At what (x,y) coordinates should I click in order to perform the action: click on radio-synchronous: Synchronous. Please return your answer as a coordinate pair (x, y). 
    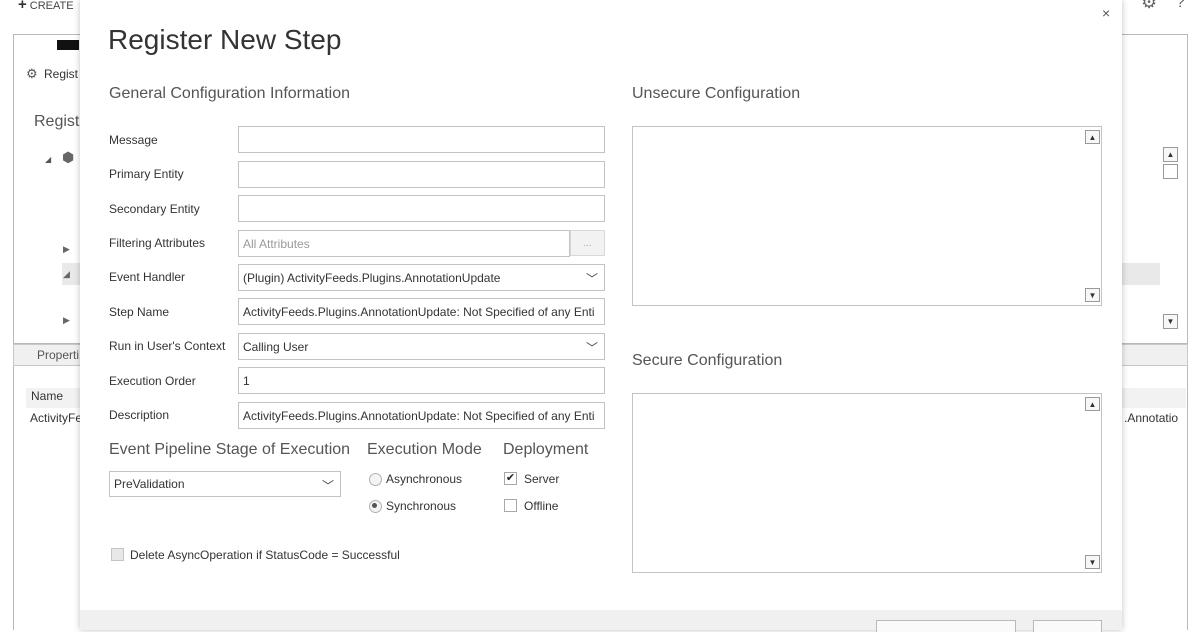
    Looking at the image, I should click on (423, 507).